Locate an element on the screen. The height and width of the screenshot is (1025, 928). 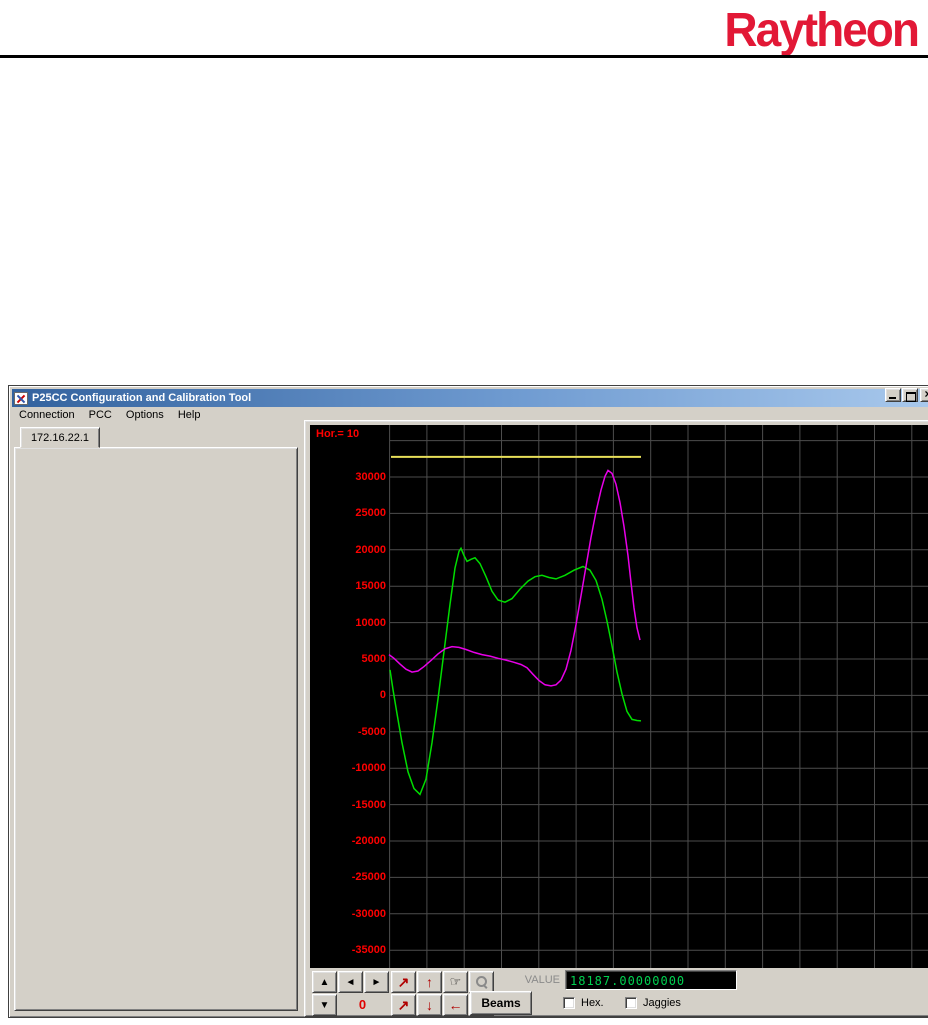
zoom-diagonal-out-button: ↗ is located at coordinates (403, 1005).